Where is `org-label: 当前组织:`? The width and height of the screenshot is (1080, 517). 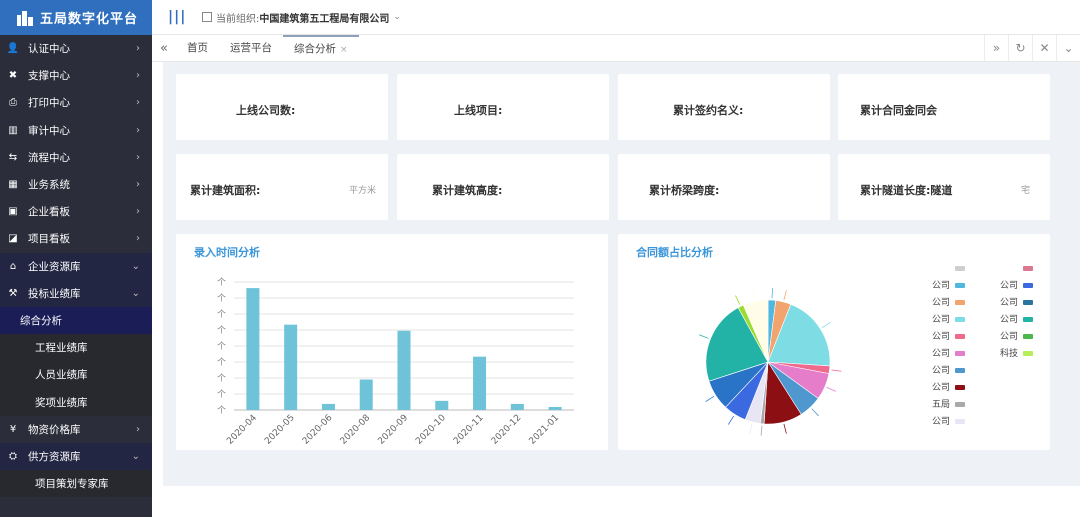
org-label: 当前组织: is located at coordinates (238, 19).